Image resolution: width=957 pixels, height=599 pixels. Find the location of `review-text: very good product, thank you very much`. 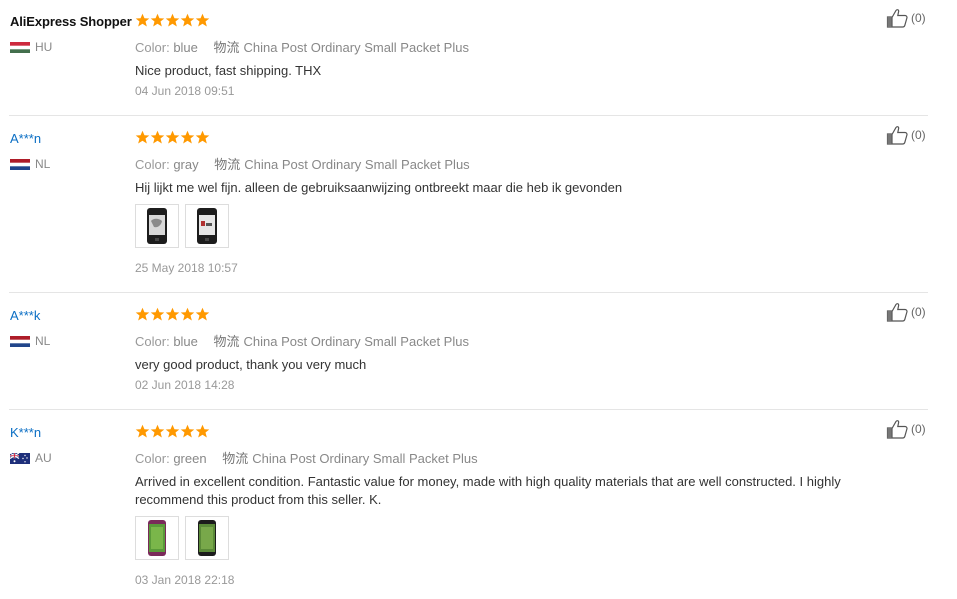

review-text: very good product, thank you very much is located at coordinates (251, 364).